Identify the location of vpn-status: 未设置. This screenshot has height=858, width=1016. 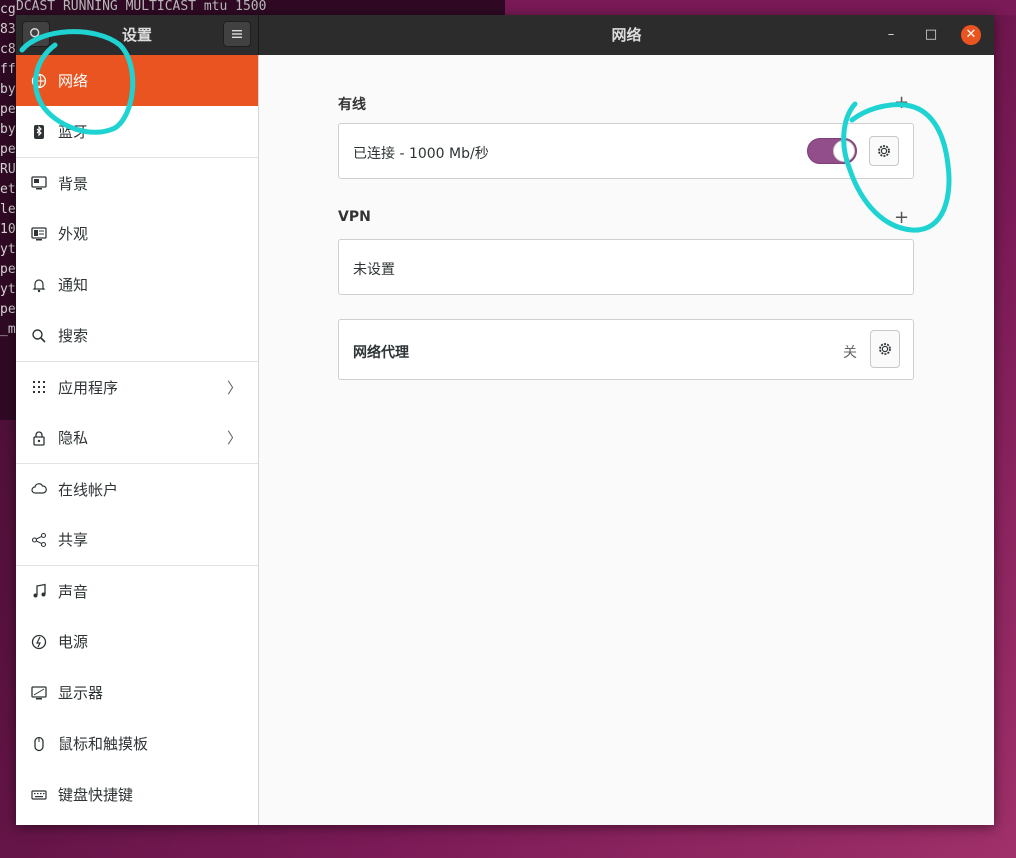
(374, 270).